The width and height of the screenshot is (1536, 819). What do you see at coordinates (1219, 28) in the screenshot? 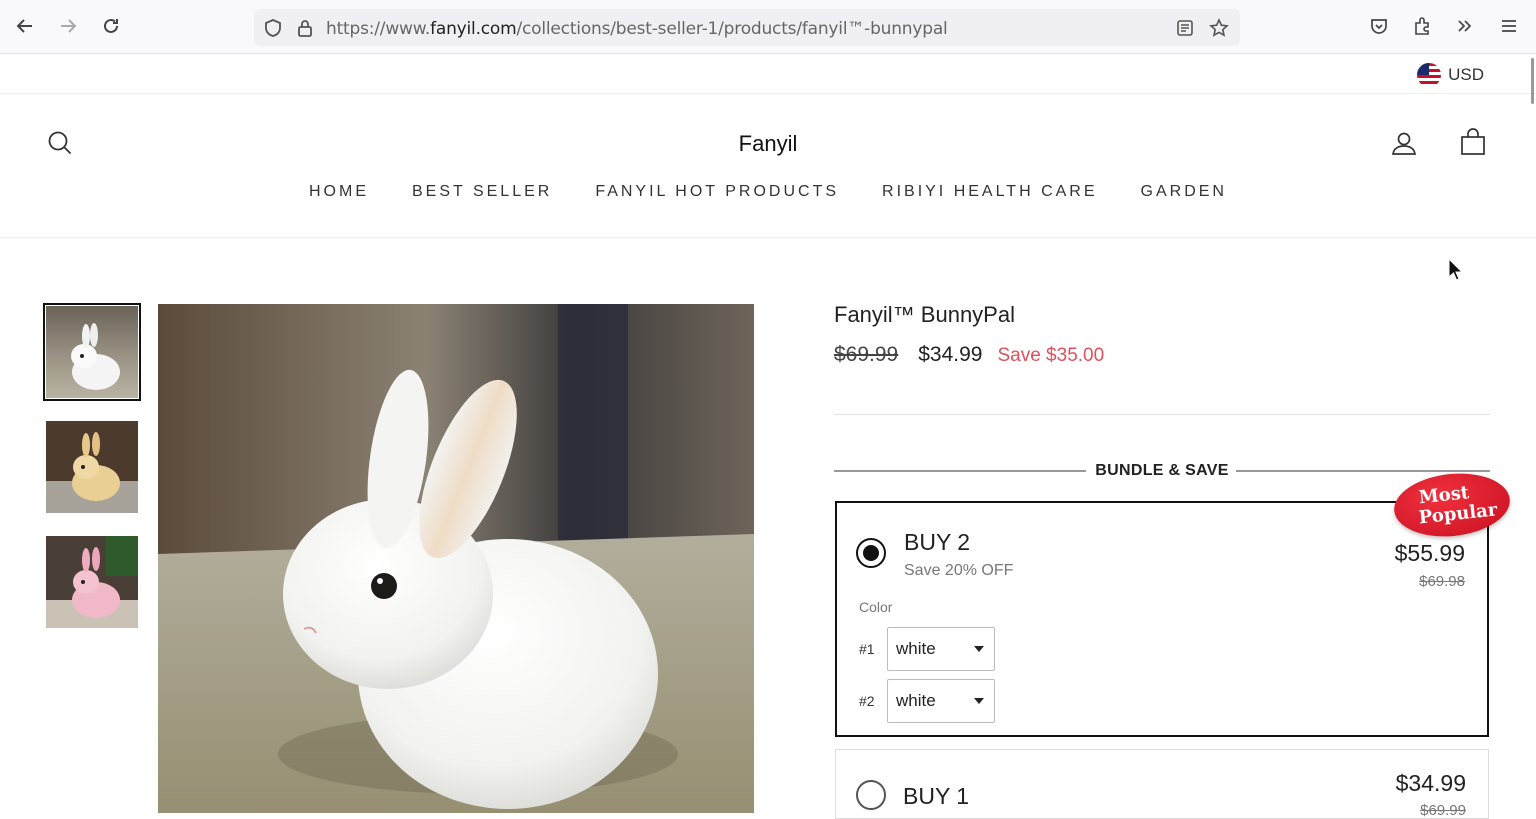
I see `bookmark-star-icon` at bounding box center [1219, 28].